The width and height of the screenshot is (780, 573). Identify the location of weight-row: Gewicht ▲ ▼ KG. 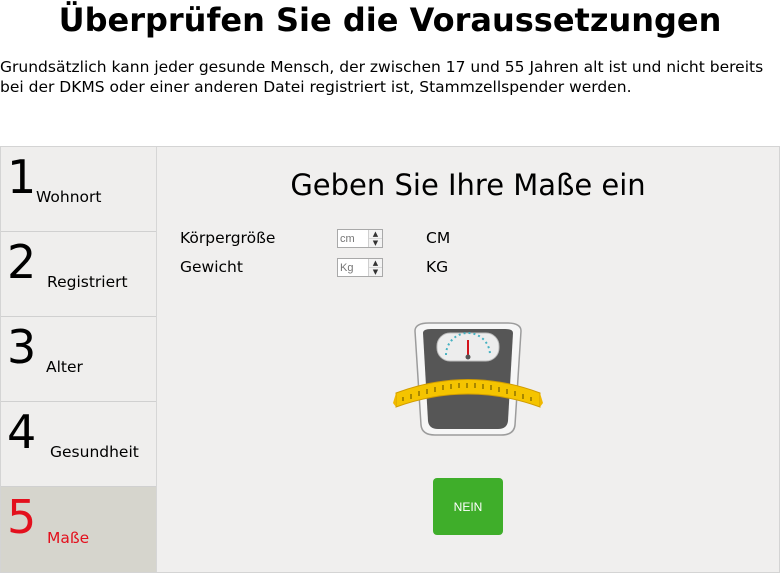
(380, 267).